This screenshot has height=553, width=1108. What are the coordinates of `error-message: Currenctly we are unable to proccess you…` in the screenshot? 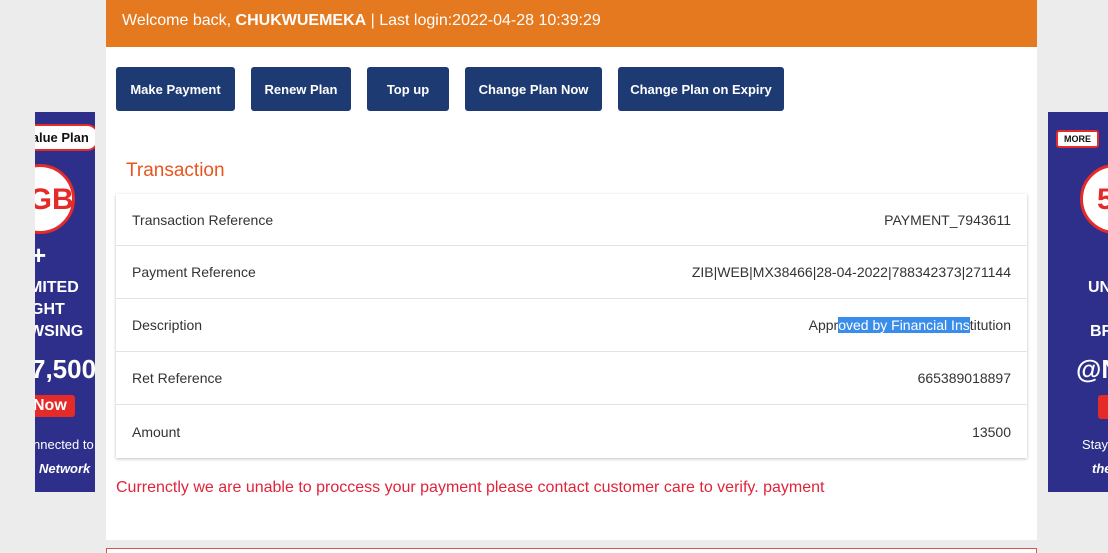 It's located at (470, 487).